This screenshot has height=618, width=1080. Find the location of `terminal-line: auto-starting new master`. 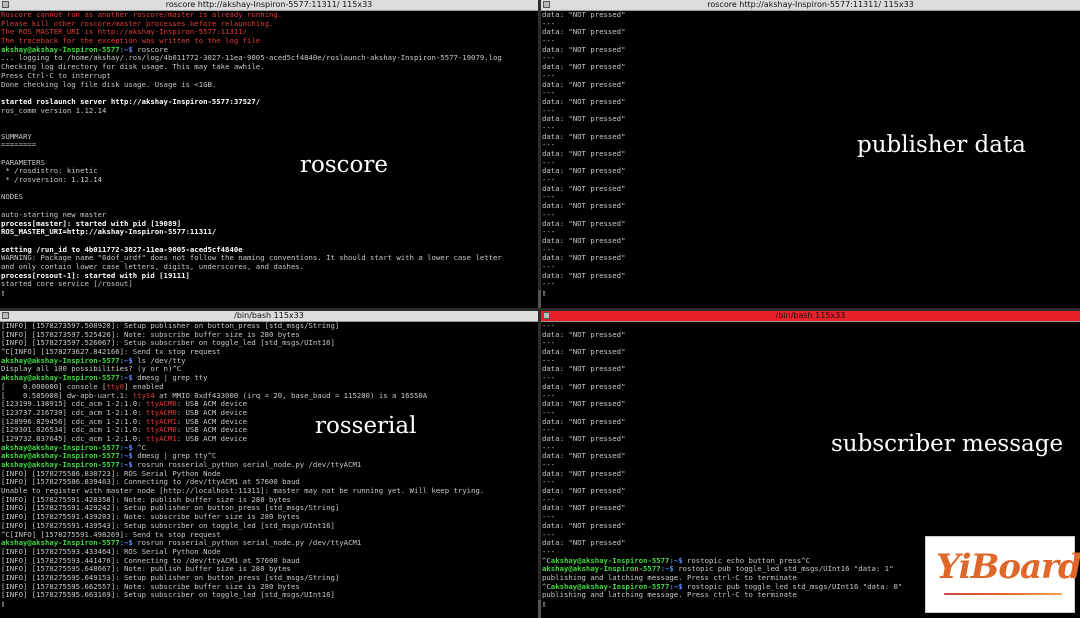

terminal-line: auto-starting new master is located at coordinates (269, 215).